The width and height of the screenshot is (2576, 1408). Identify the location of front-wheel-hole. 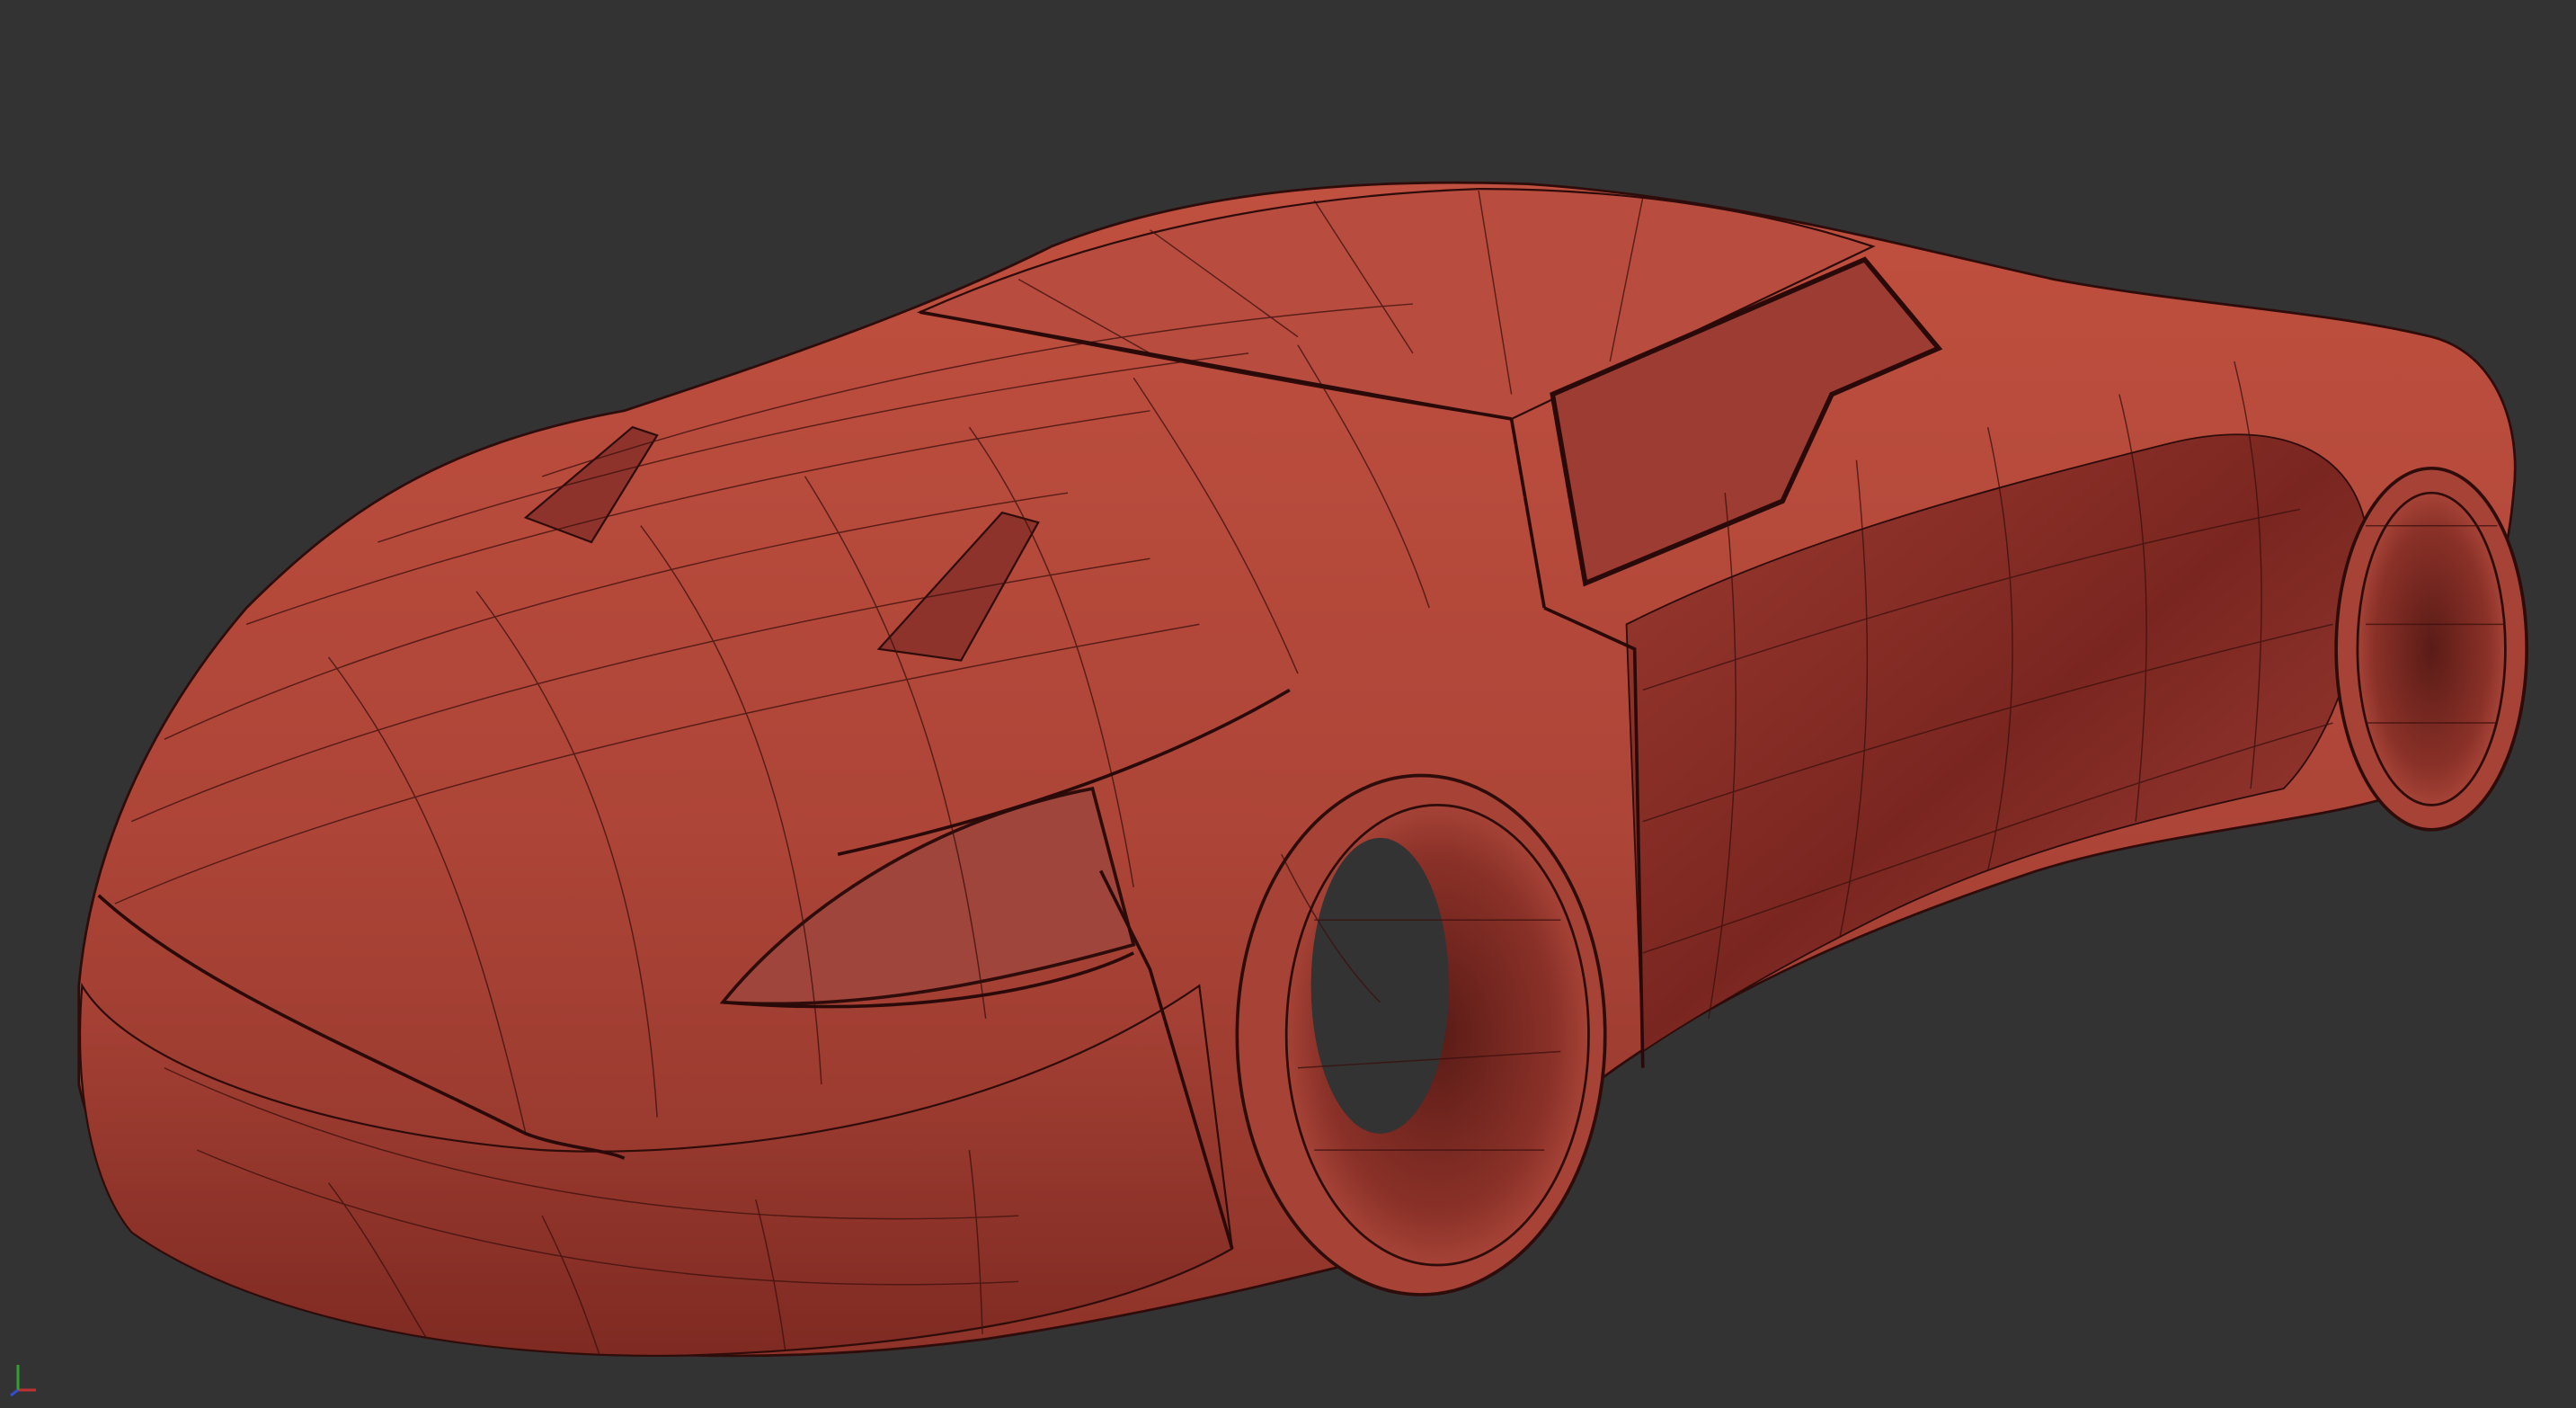
(1380, 986).